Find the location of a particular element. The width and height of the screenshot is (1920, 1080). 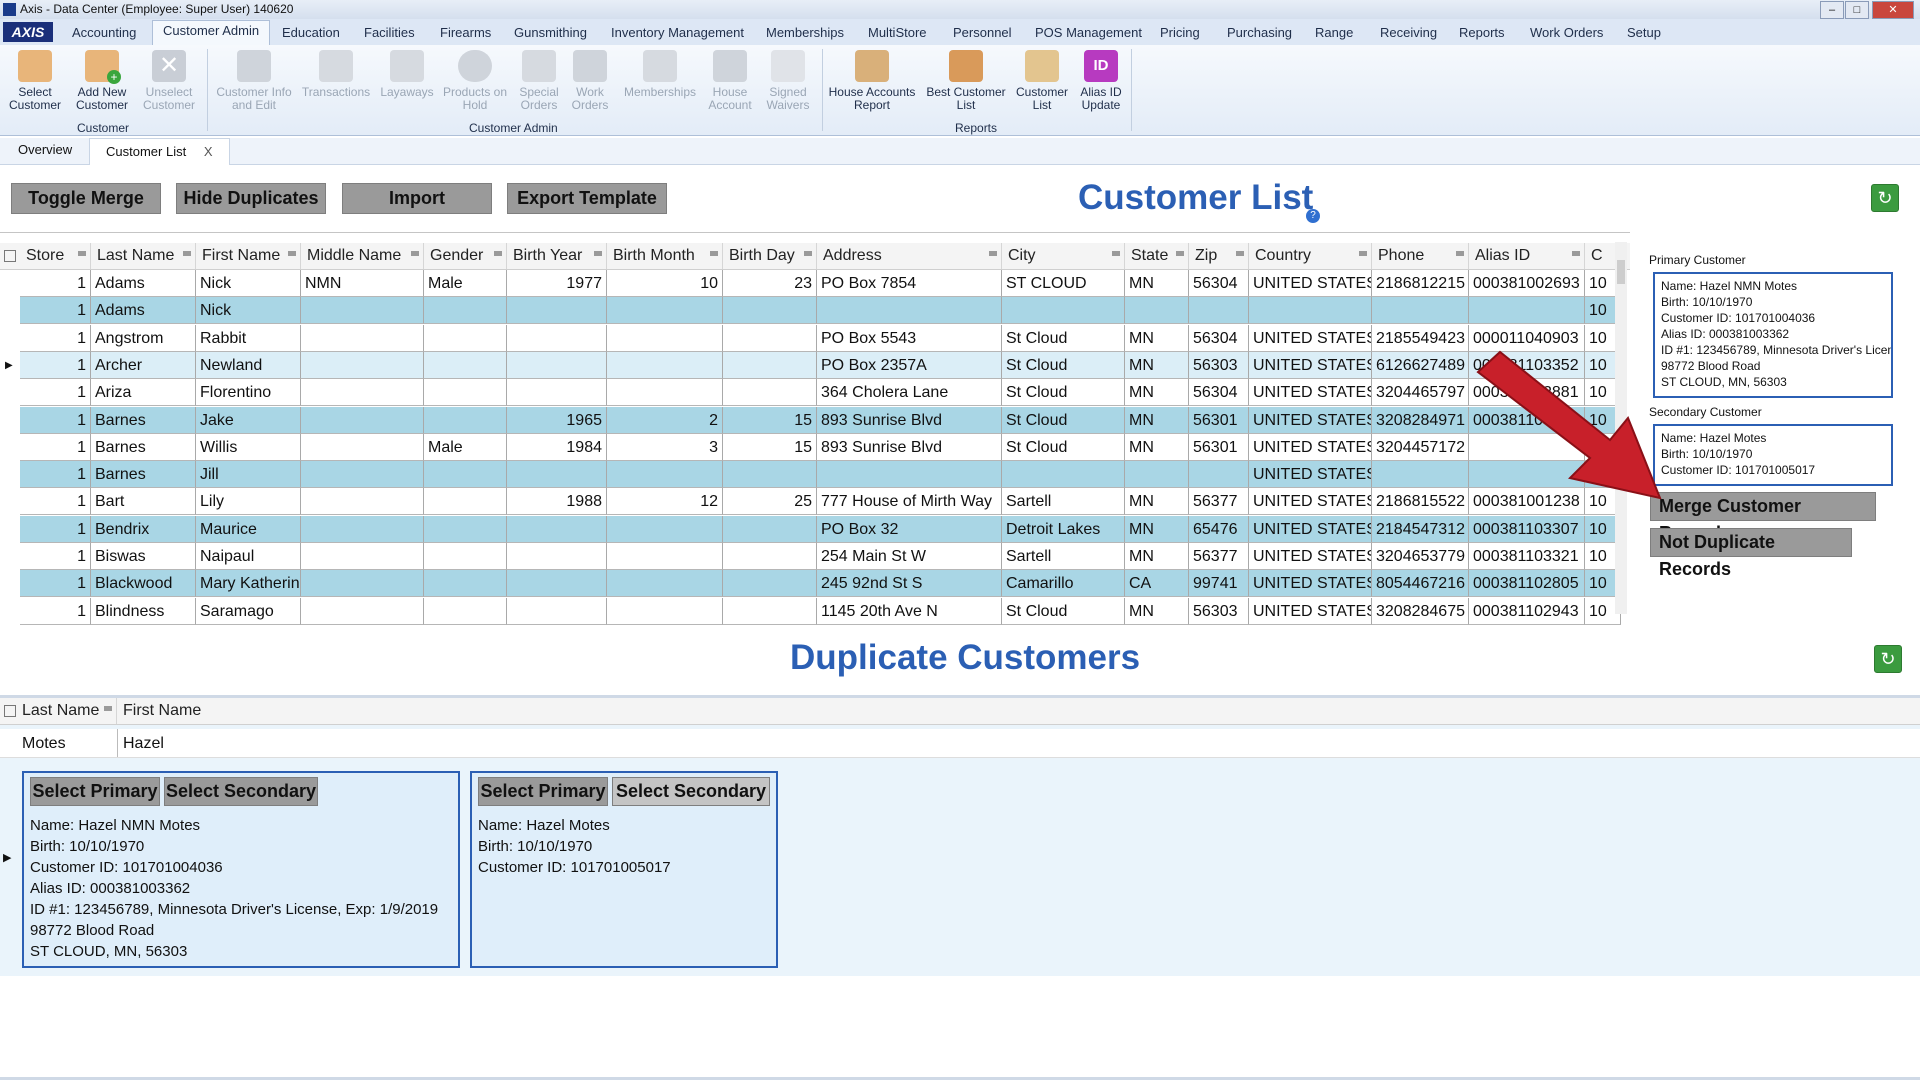

cell-address: PO Box 2357A is located at coordinates (909, 365).